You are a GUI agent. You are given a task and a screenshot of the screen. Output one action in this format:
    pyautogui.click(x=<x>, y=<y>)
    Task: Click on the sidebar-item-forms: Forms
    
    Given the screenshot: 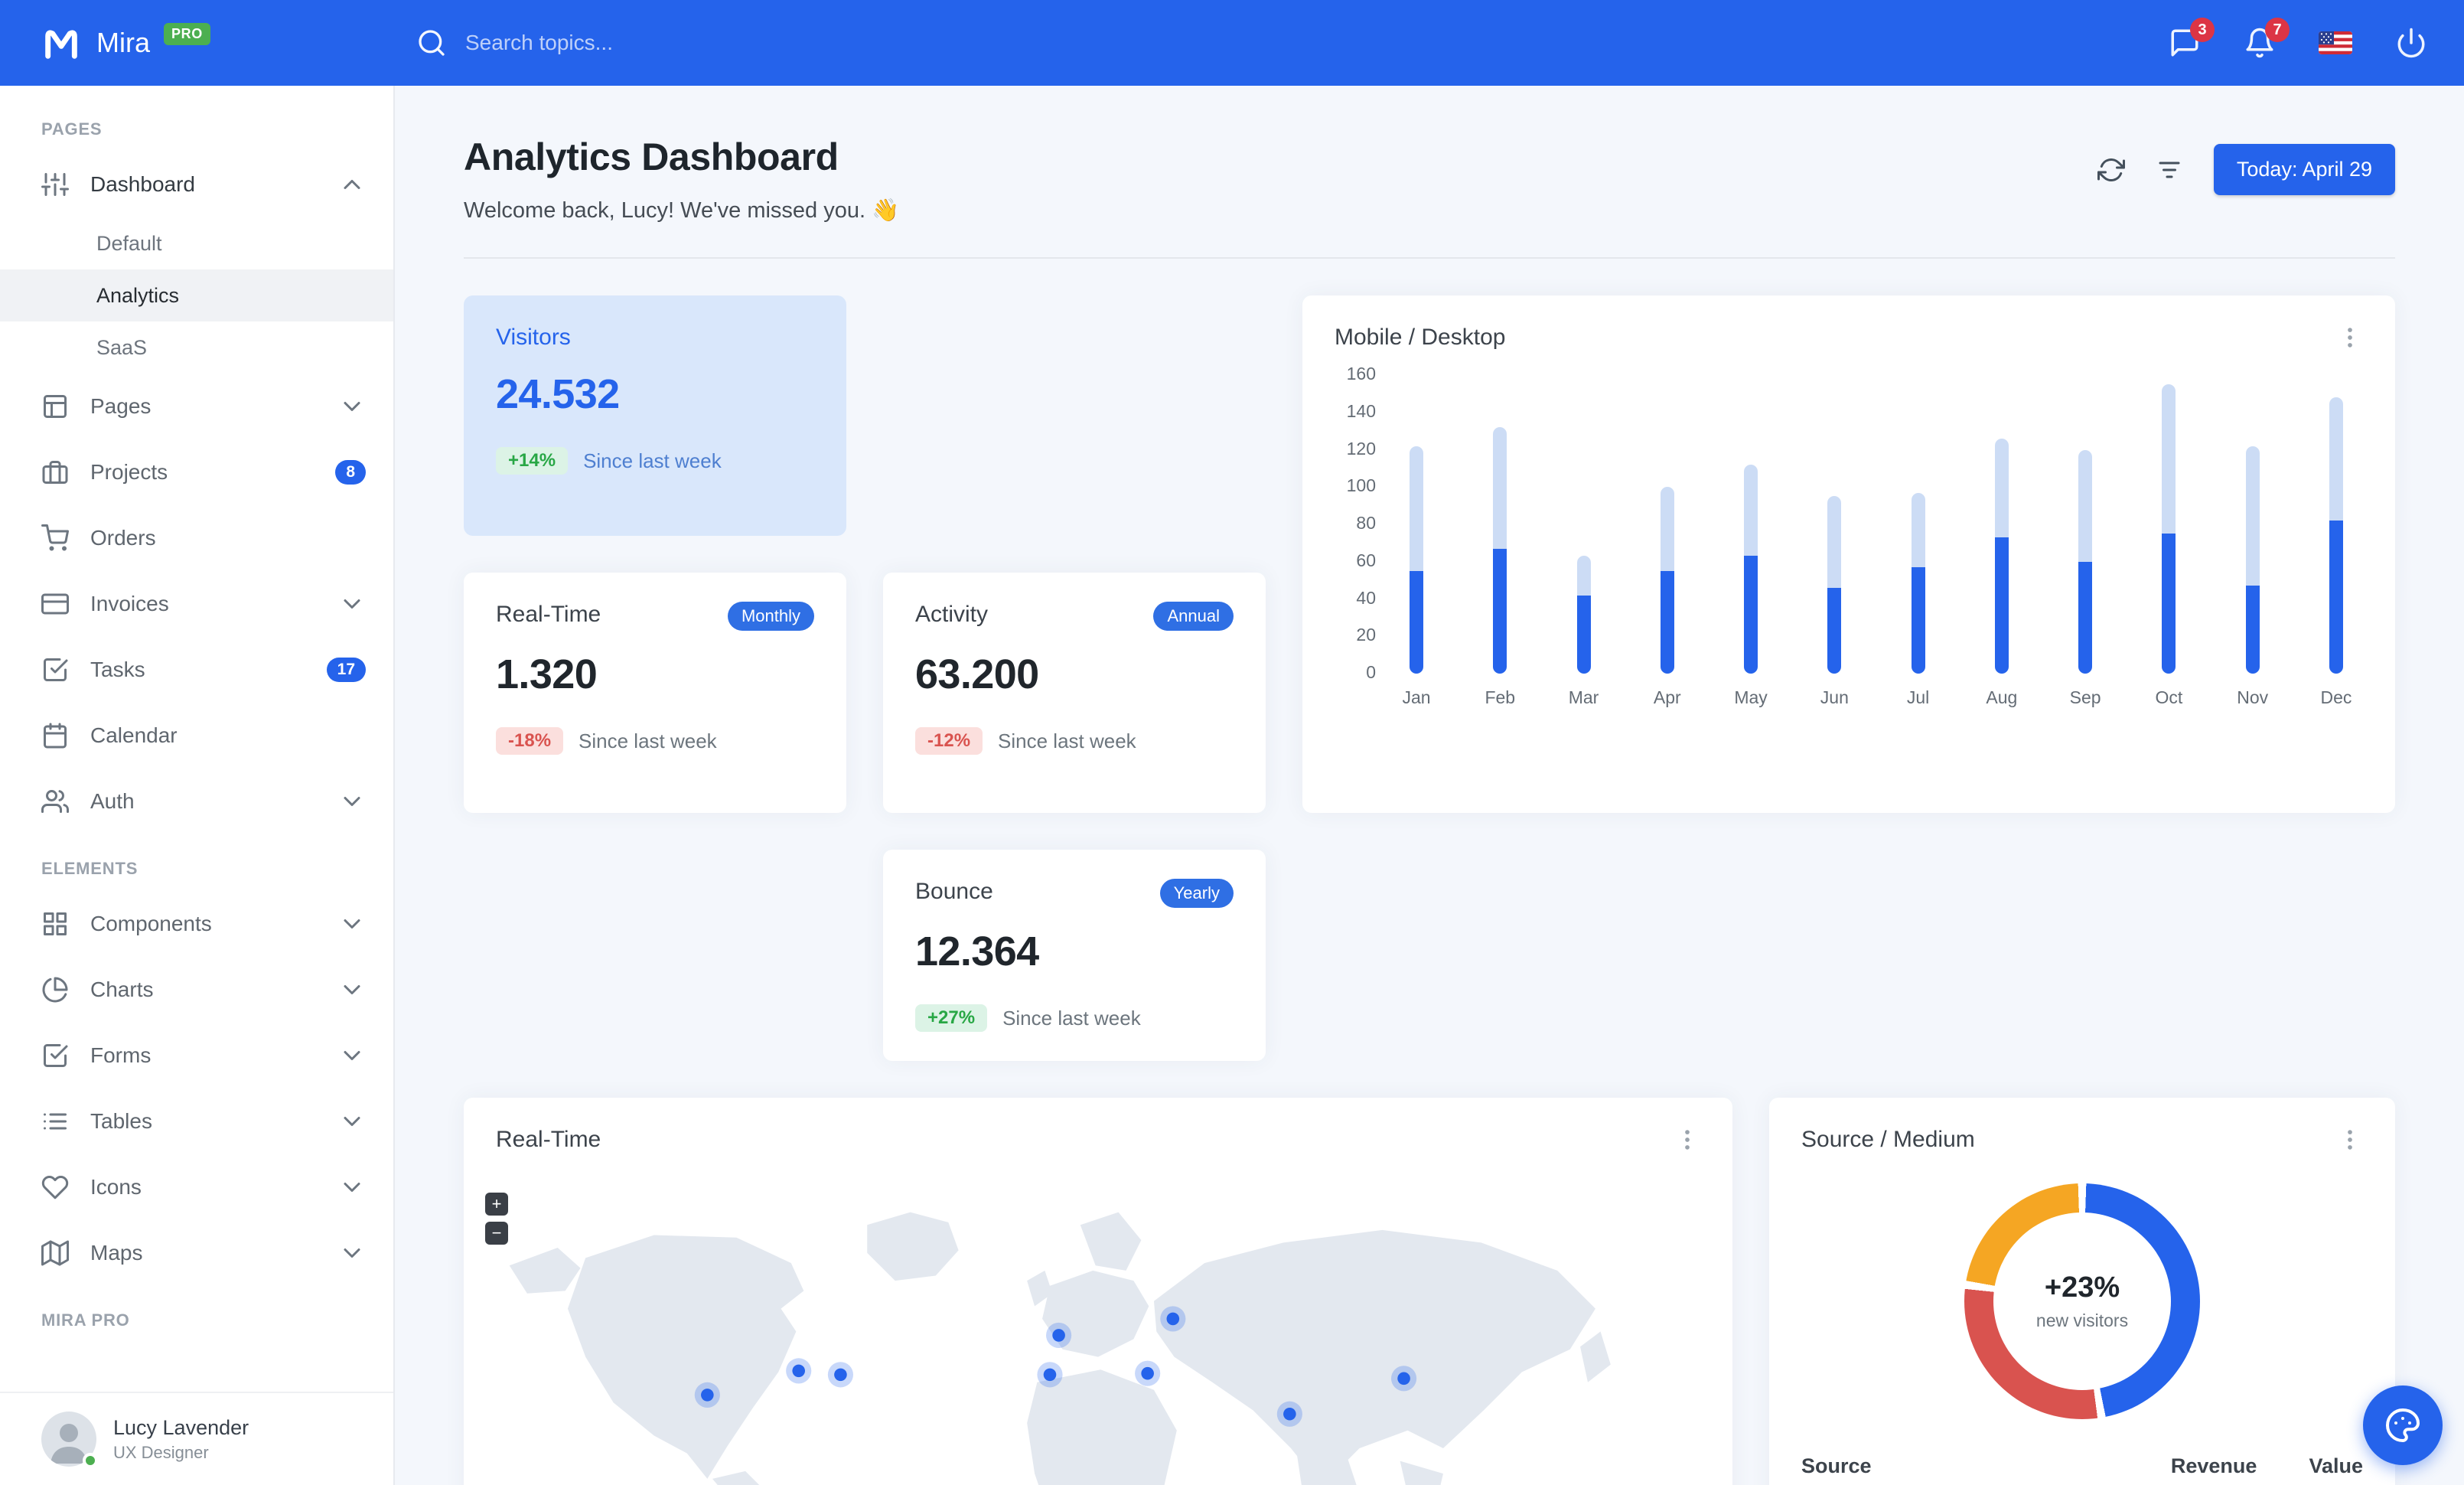 What is the action you would take?
    pyautogui.click(x=197, y=1055)
    